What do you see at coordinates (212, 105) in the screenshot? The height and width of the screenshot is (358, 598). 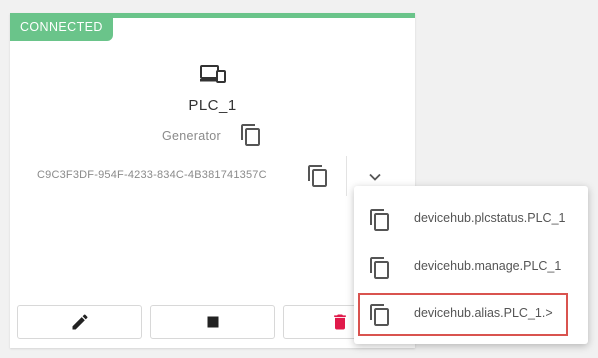 I see `device-name: PLC_1` at bounding box center [212, 105].